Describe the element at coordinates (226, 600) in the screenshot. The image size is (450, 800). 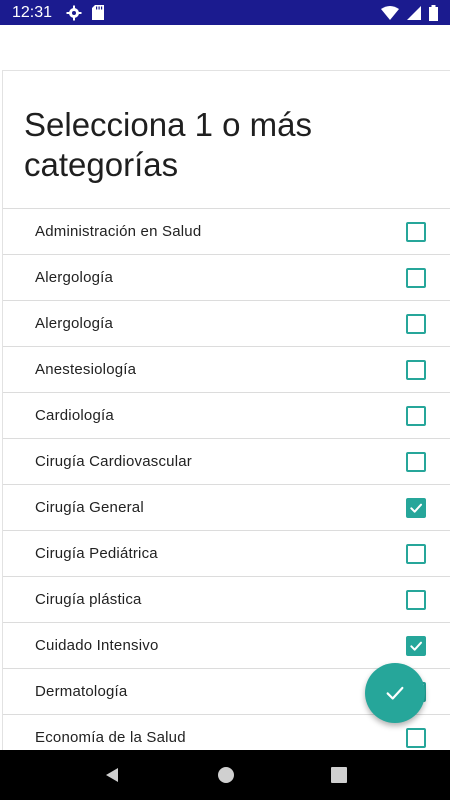
I see `category-row: Cirugía plástica` at that location.